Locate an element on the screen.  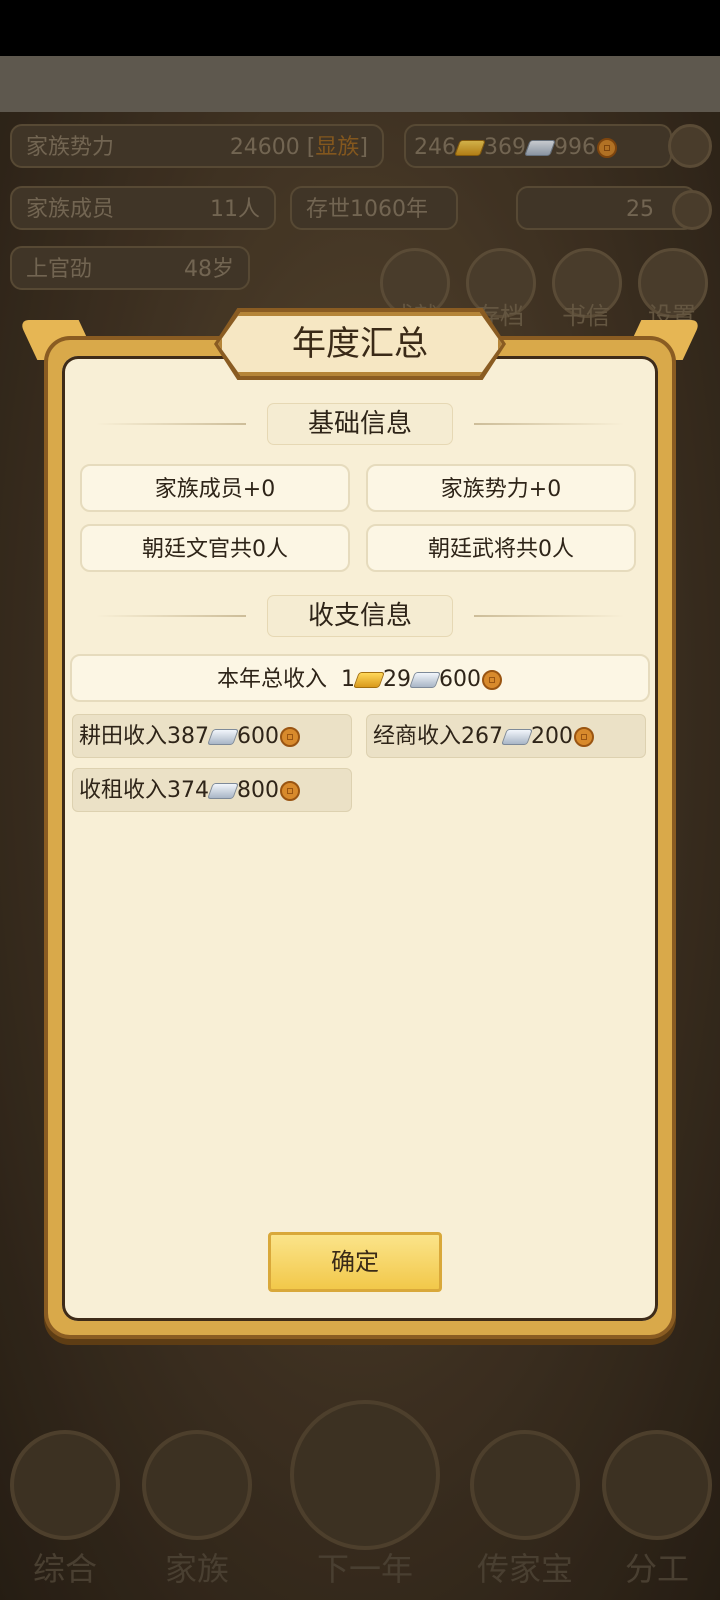
trade-income: 经商收入267 200 is located at coordinates (506, 736).